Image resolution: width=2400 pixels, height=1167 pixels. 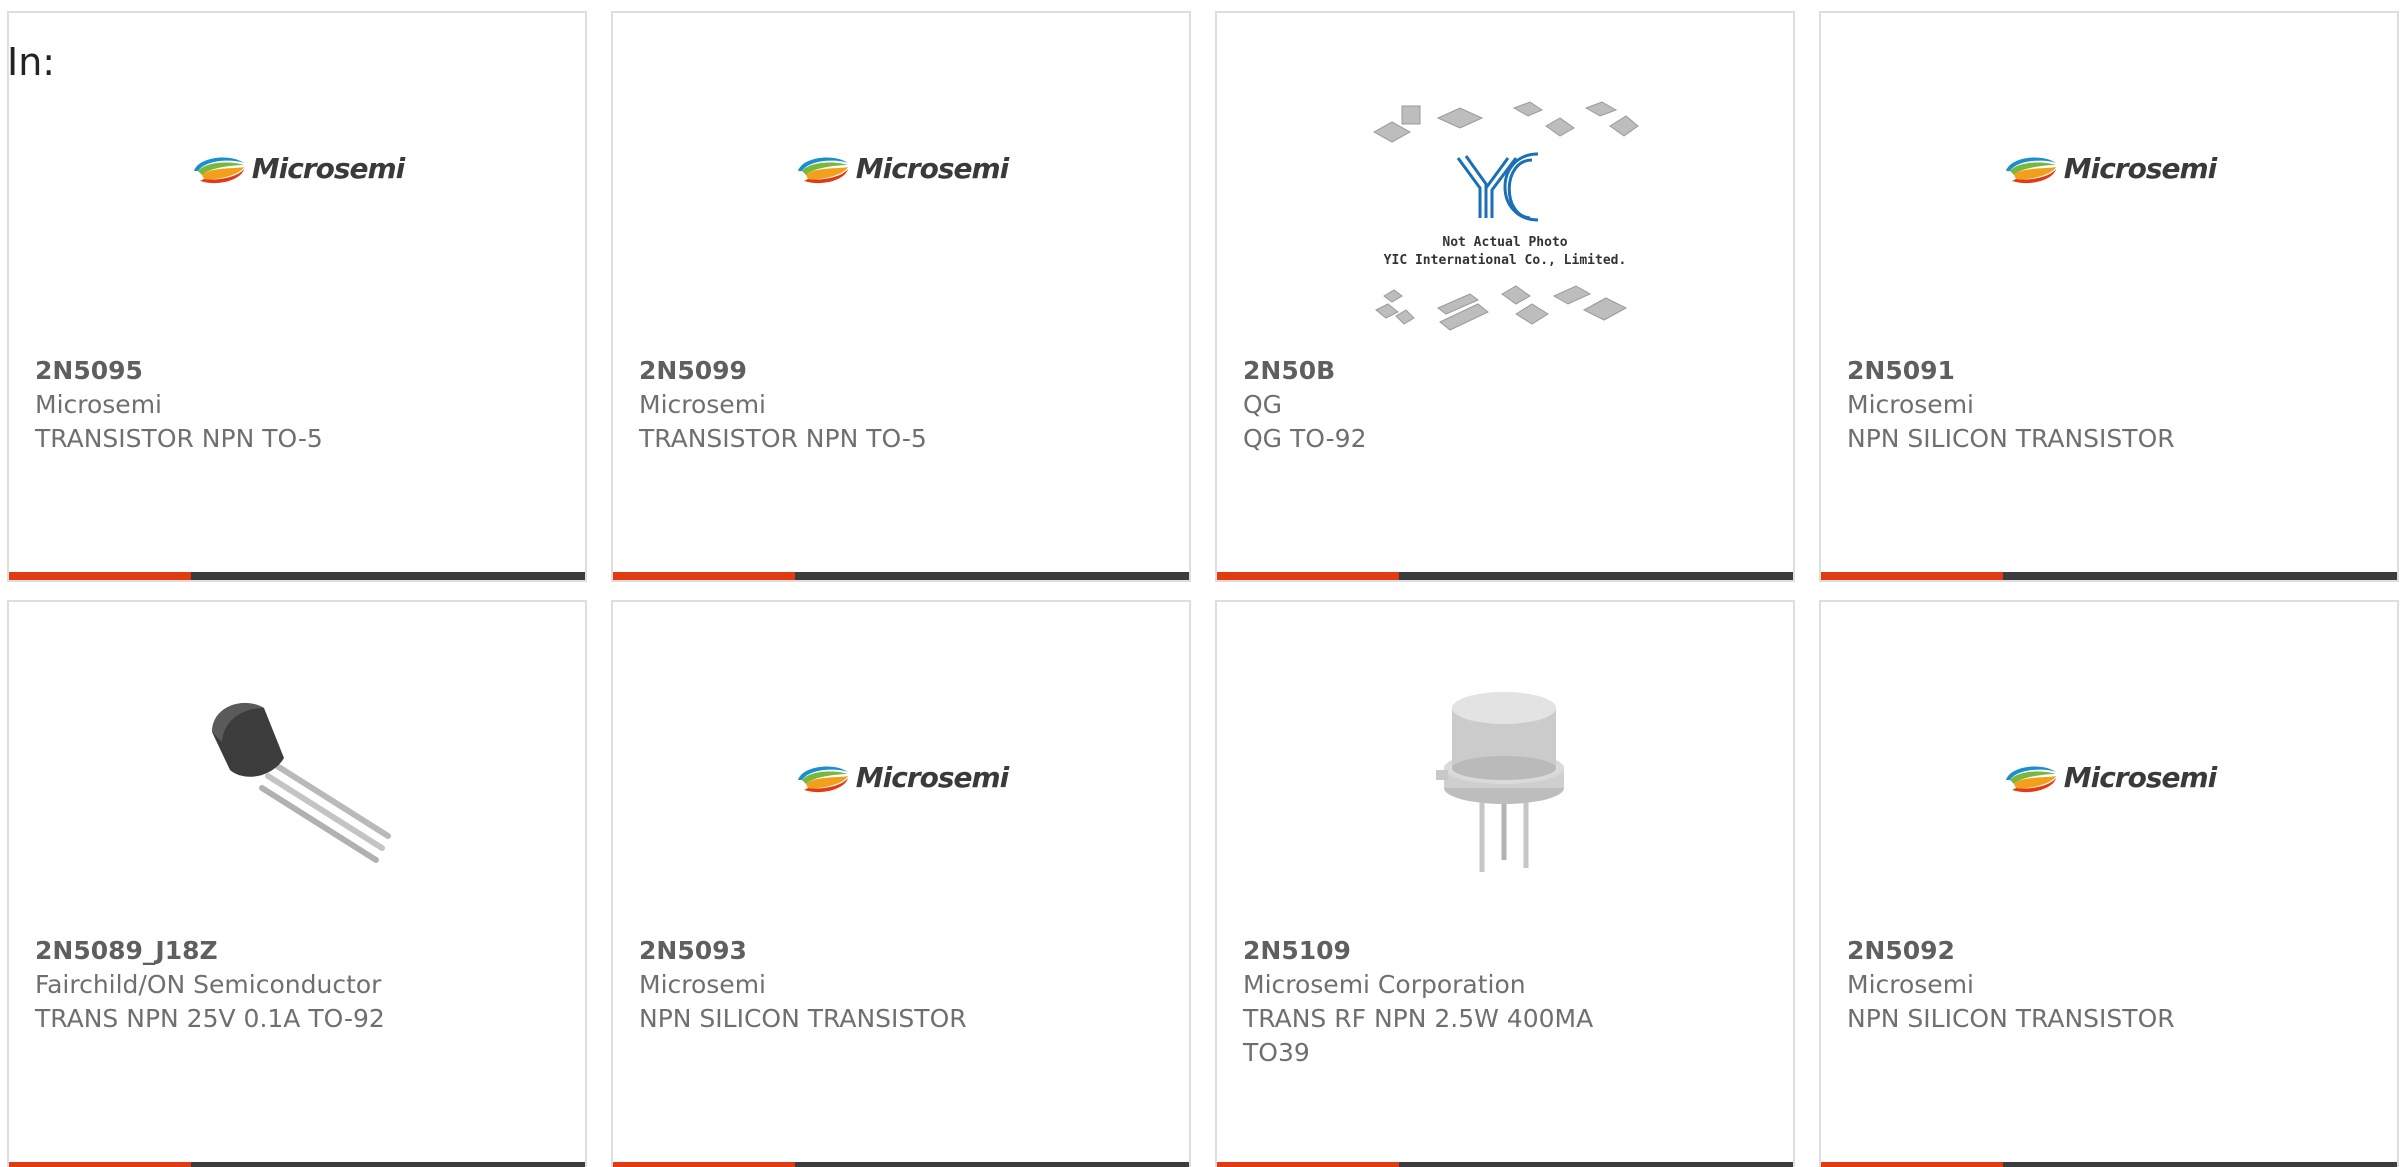 I want to click on part-number: 2N5109, so click(x=1508, y=951).